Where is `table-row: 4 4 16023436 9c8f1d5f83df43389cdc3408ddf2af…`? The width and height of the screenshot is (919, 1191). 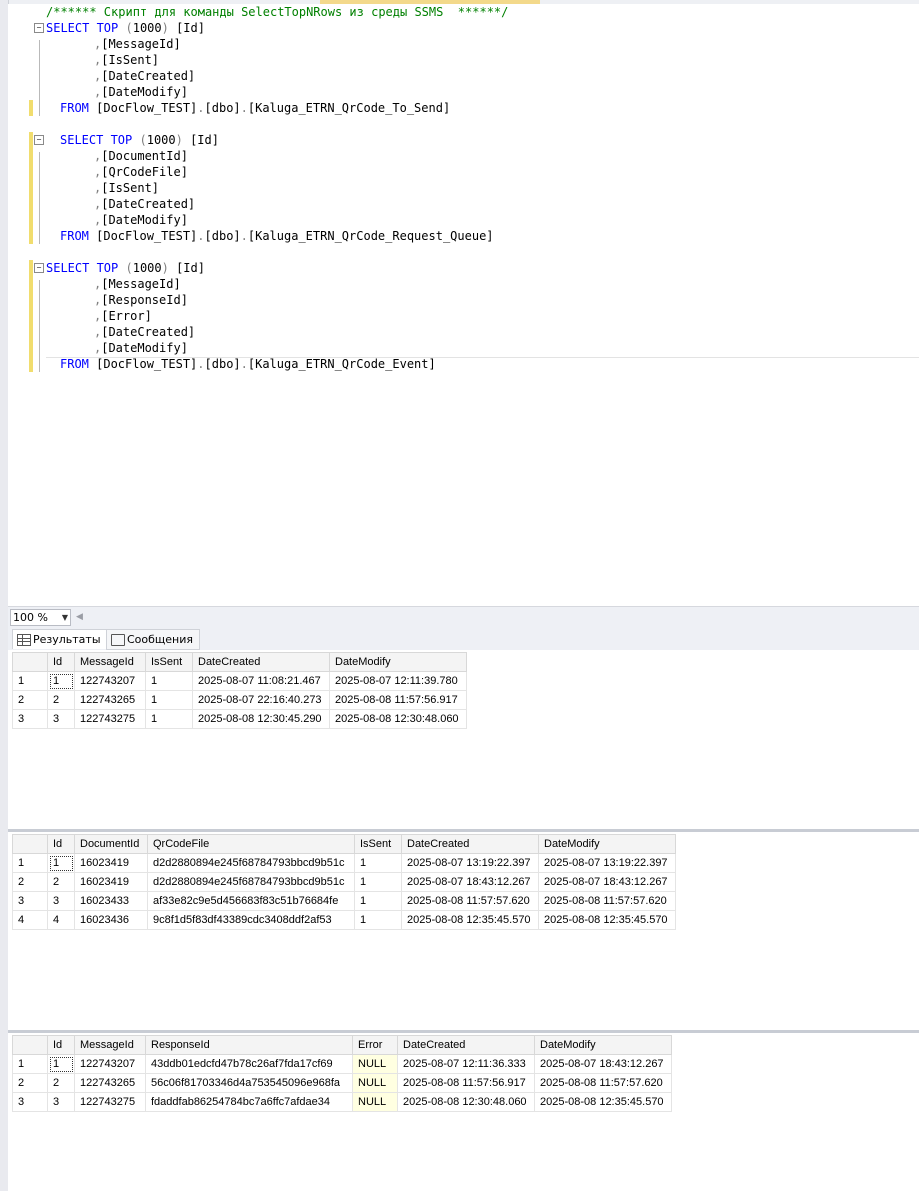
table-row: 4 4 16023436 9c8f1d5f83df43389cdc3408ddf2af… is located at coordinates (344, 920).